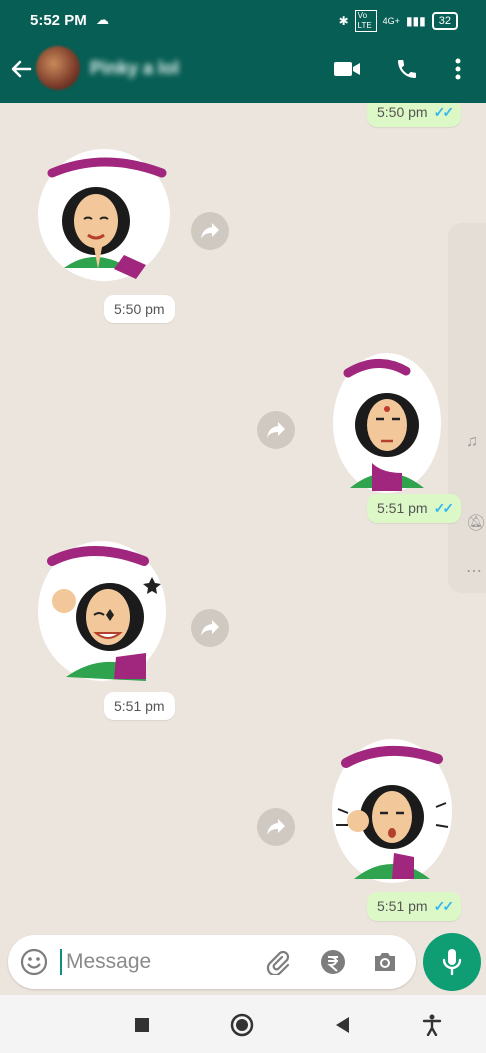  Describe the element at coordinates (347, 69) in the screenshot. I see `video-call-icon` at that location.